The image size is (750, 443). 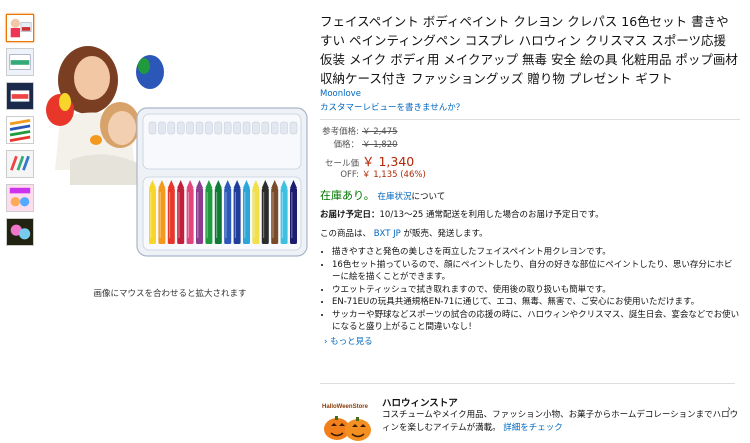 What do you see at coordinates (536, 290) in the screenshot?
I see `list-item: ウエットティッシュで拭き取れますので、使用後の取り扱いも簡単です。` at bounding box center [536, 290].